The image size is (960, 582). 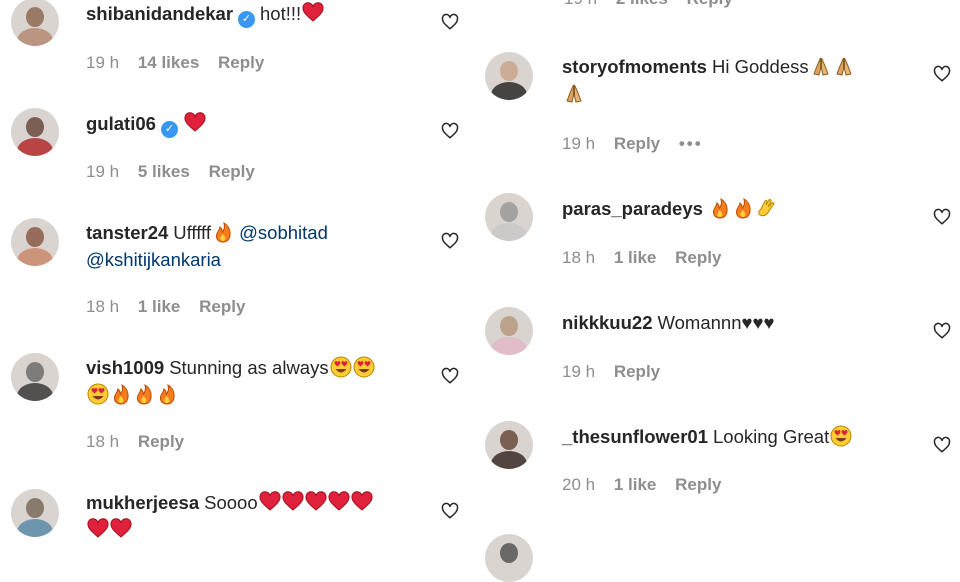 I want to click on comment-username: tanster24, so click(x=127, y=232).